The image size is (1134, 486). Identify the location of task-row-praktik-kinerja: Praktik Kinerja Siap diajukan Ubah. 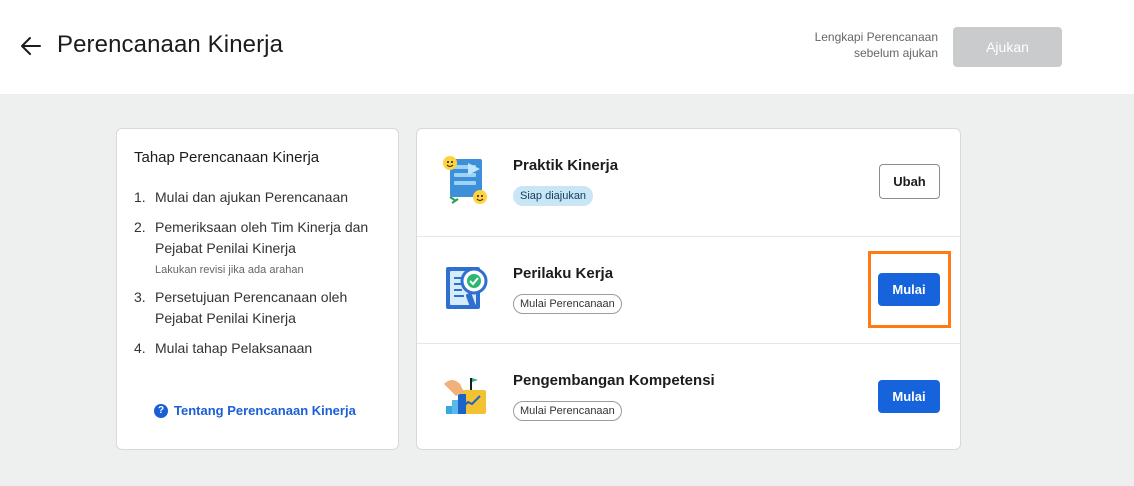
(688, 182).